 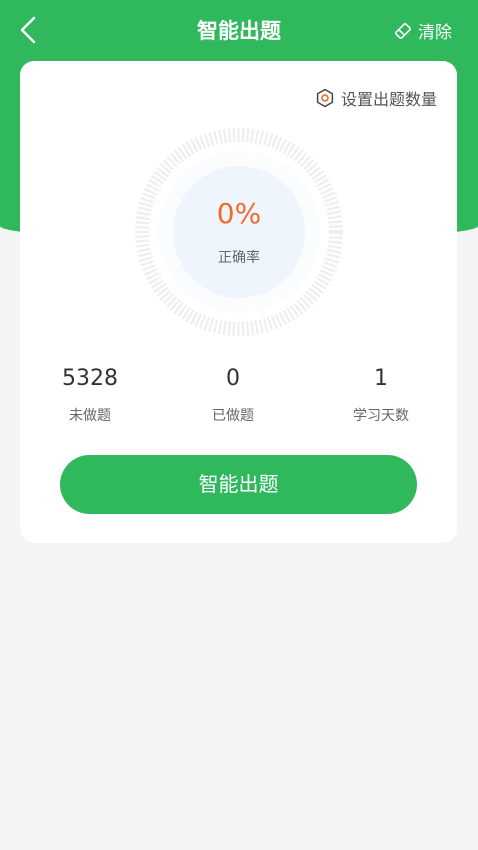 What do you see at coordinates (388, 99) in the screenshot?
I see `settings-label: 设置出题数量` at bounding box center [388, 99].